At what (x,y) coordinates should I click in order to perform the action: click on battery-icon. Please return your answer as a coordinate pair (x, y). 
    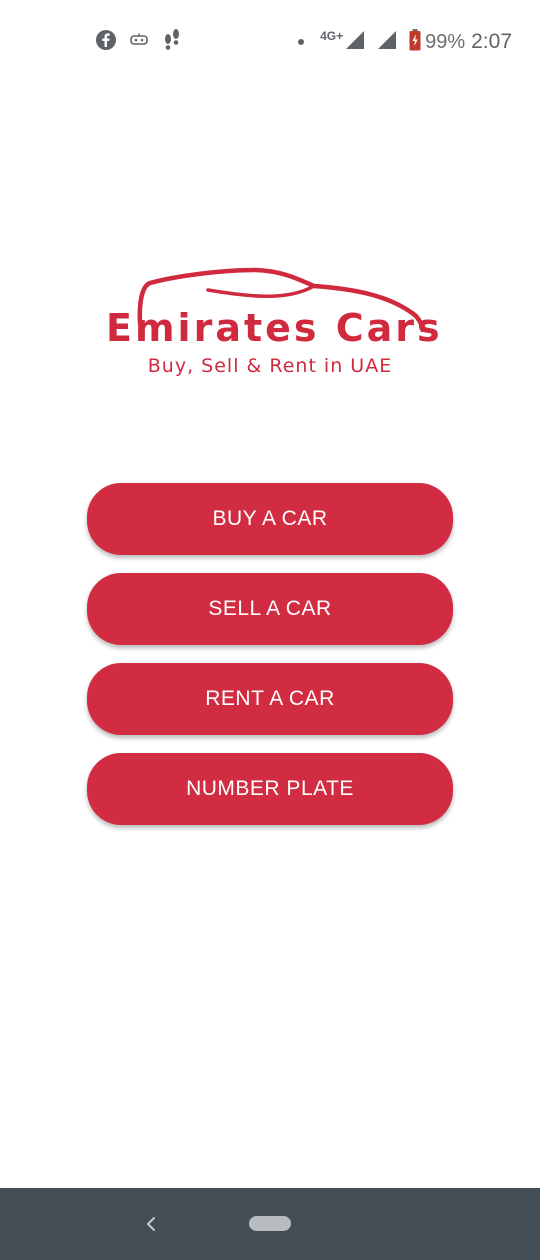
    Looking at the image, I should click on (415, 42).